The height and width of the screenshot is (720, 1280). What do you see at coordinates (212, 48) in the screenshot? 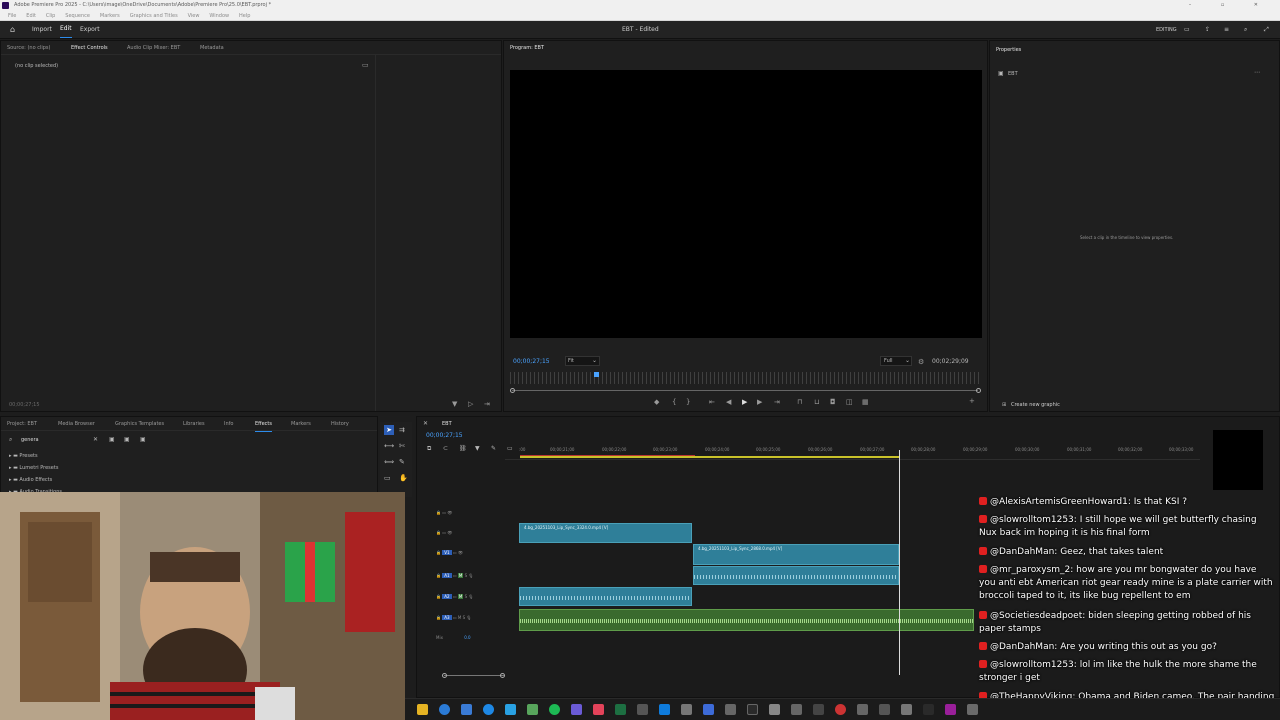
I see `tab-metadata: Metadata` at bounding box center [212, 48].